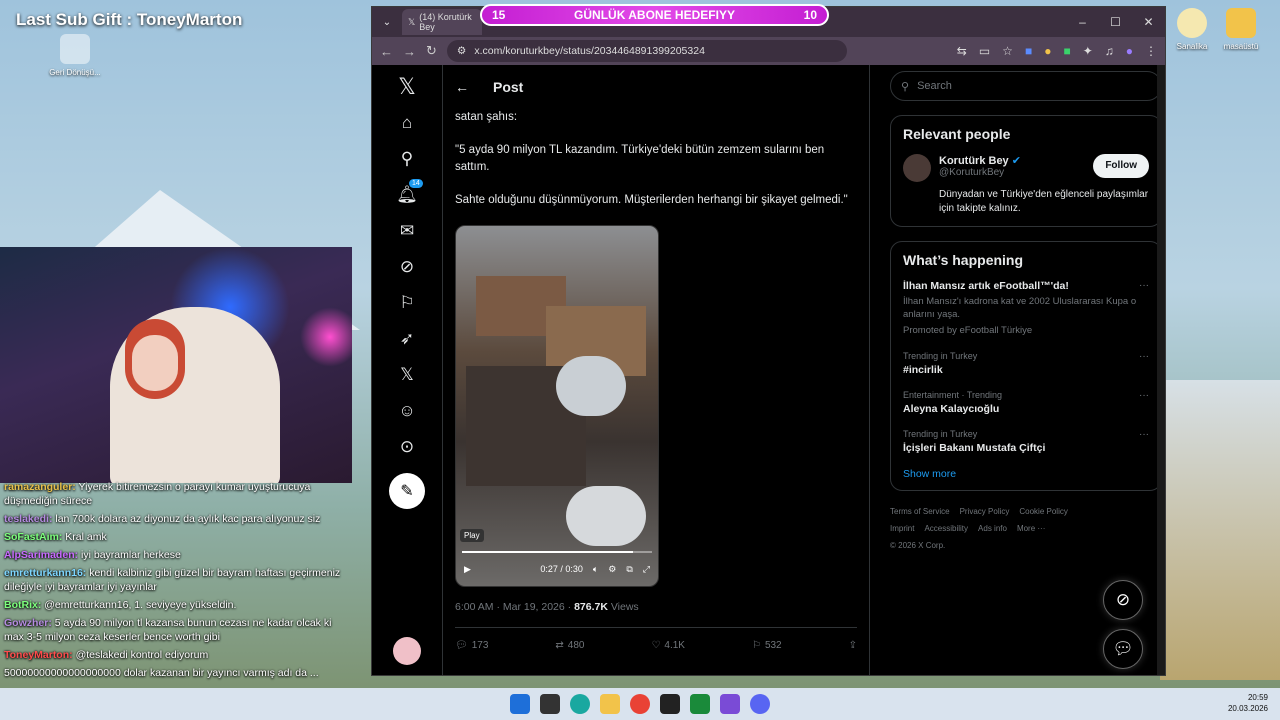 This screenshot has height=720, width=1280. I want to click on media-icon: ♫, so click(1109, 51).